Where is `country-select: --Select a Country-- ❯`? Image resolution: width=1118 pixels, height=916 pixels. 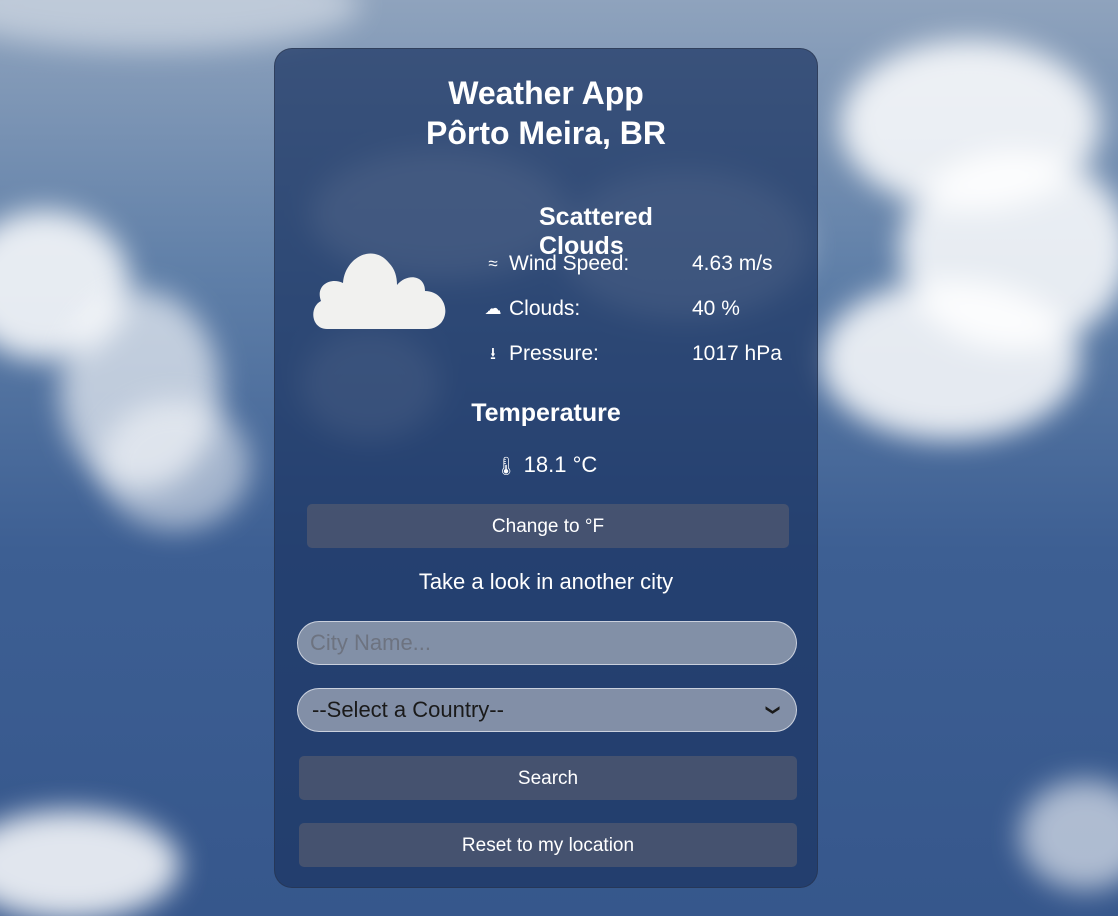 country-select: --Select a Country-- ❯ is located at coordinates (547, 710).